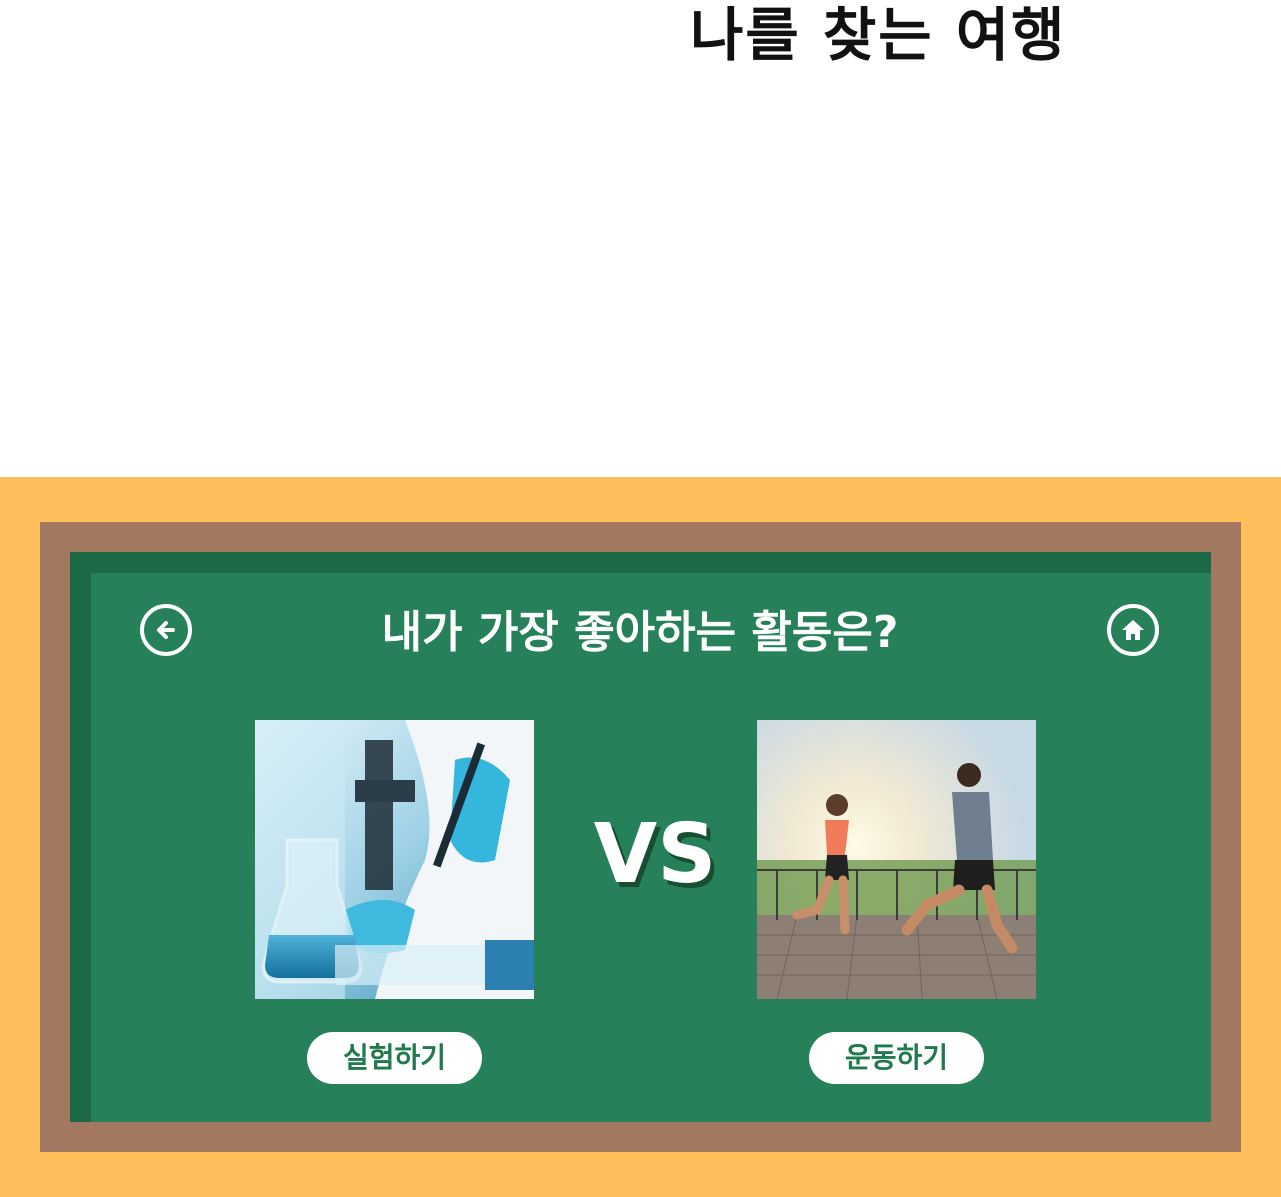 The height and width of the screenshot is (1197, 1281). Describe the element at coordinates (896, 1058) in the screenshot. I see `exercise-choice-button: 운동하기` at that location.